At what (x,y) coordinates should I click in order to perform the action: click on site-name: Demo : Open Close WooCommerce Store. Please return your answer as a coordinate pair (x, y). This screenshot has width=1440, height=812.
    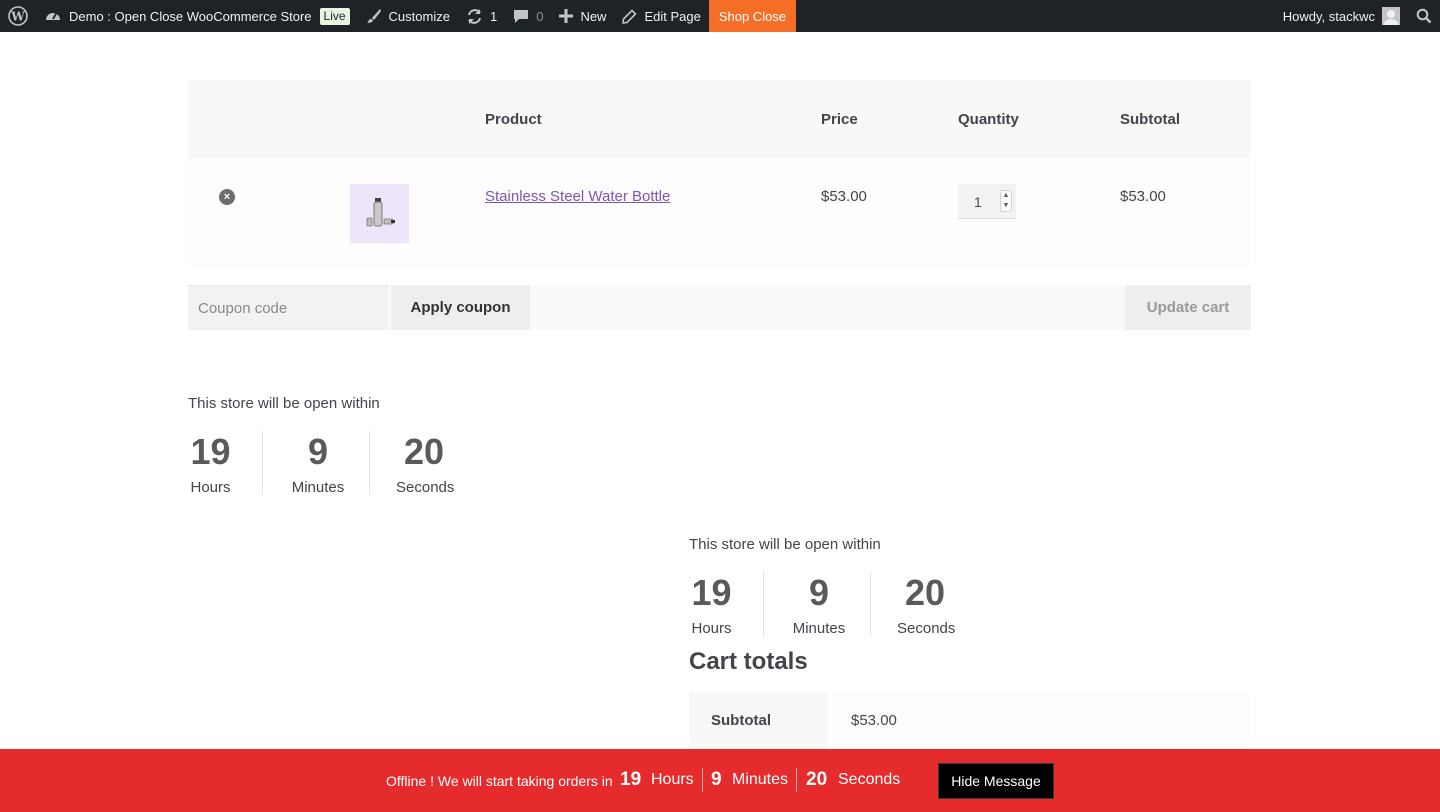
    Looking at the image, I should click on (190, 16).